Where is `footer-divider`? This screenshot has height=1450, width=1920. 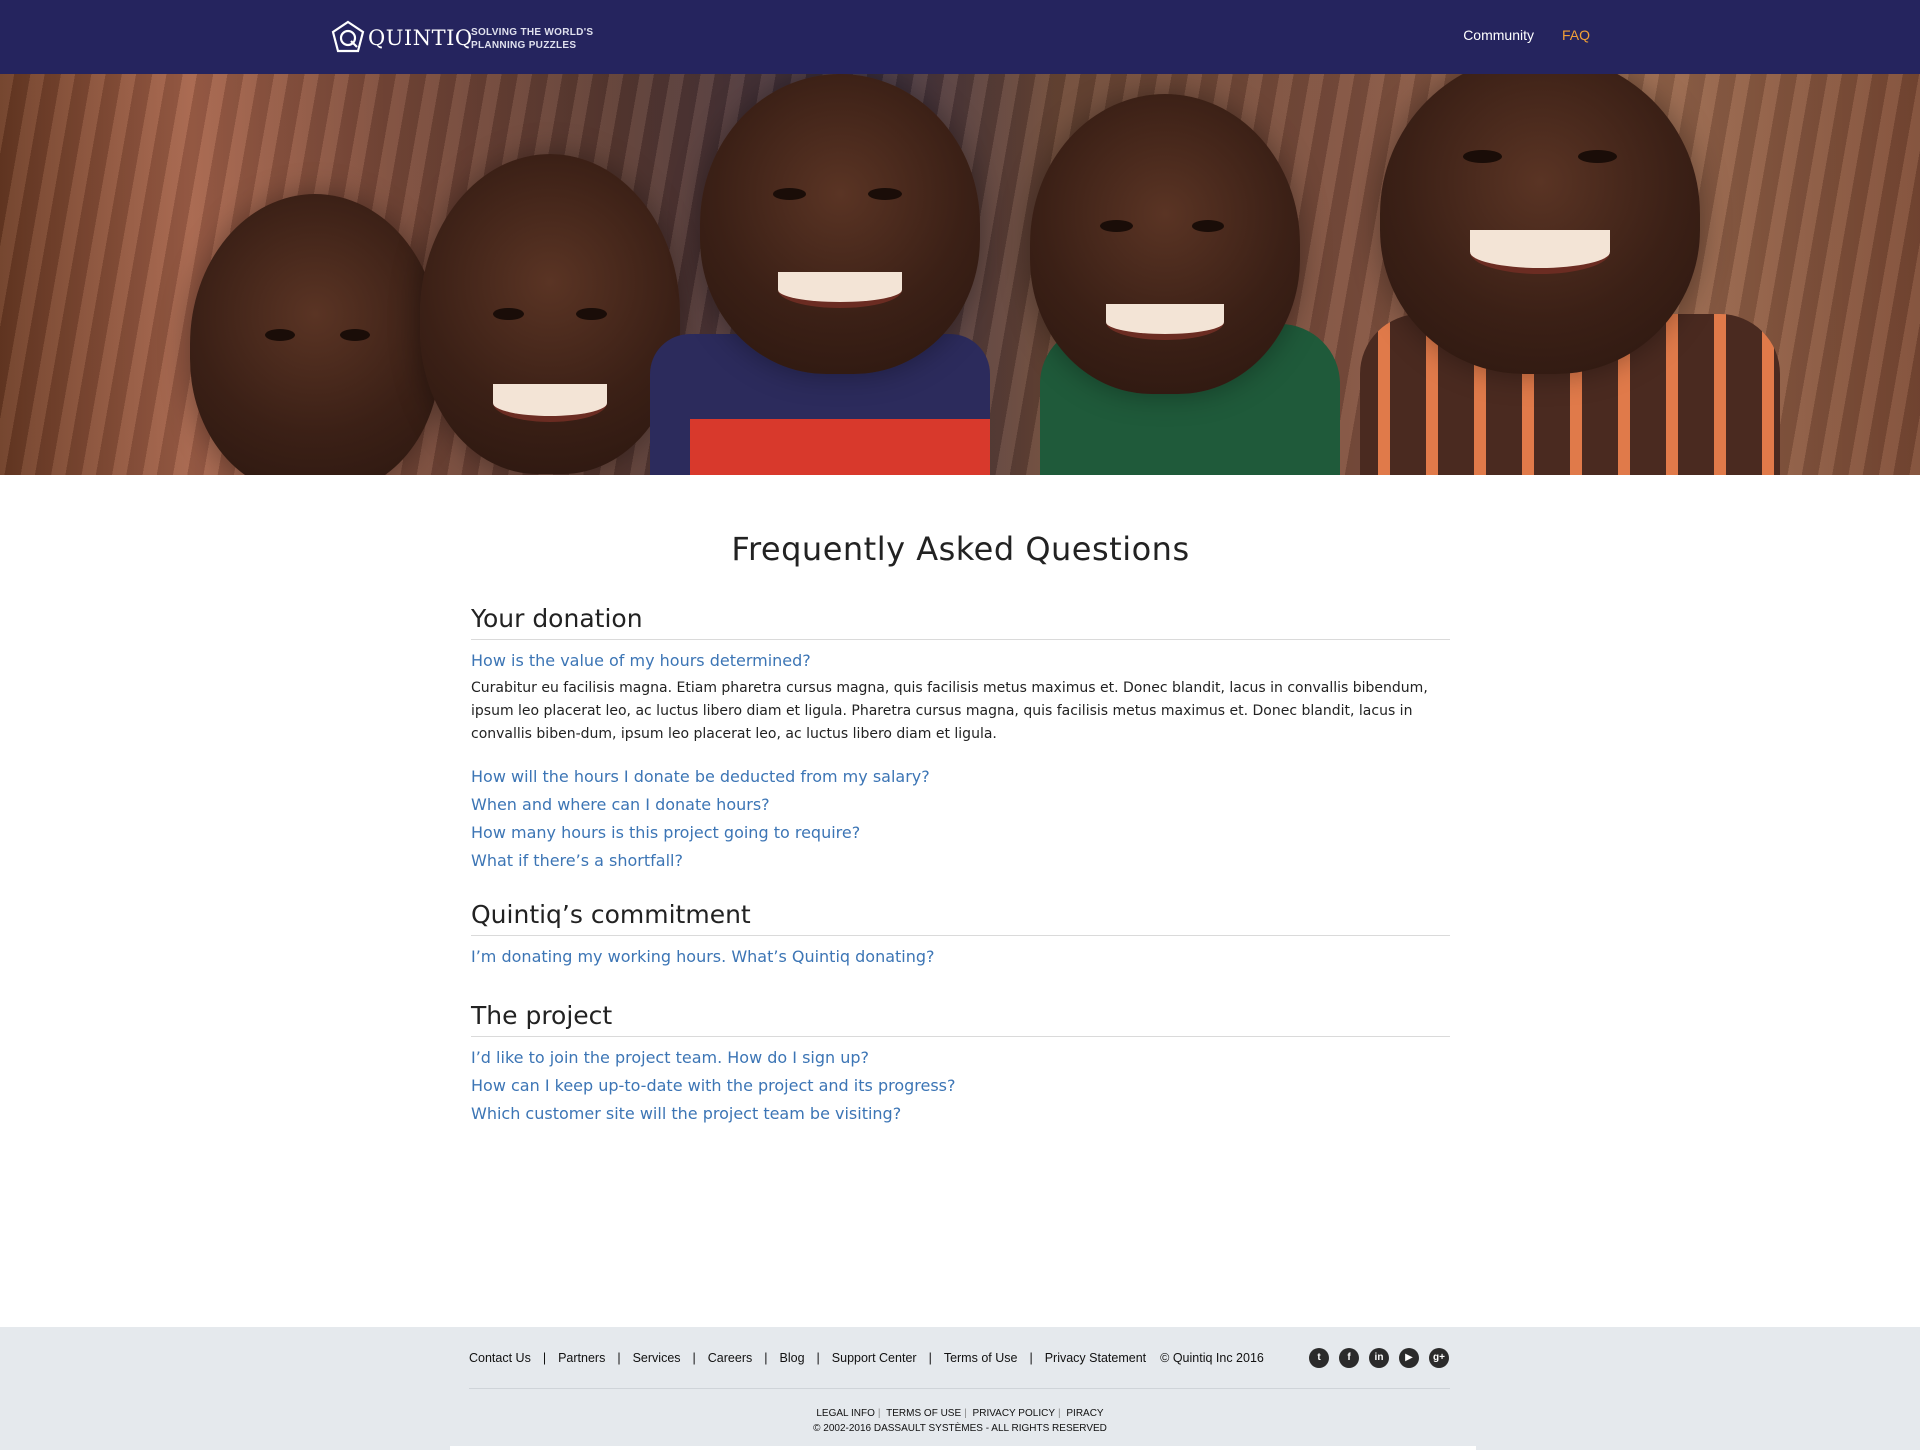
footer-divider is located at coordinates (959, 1388).